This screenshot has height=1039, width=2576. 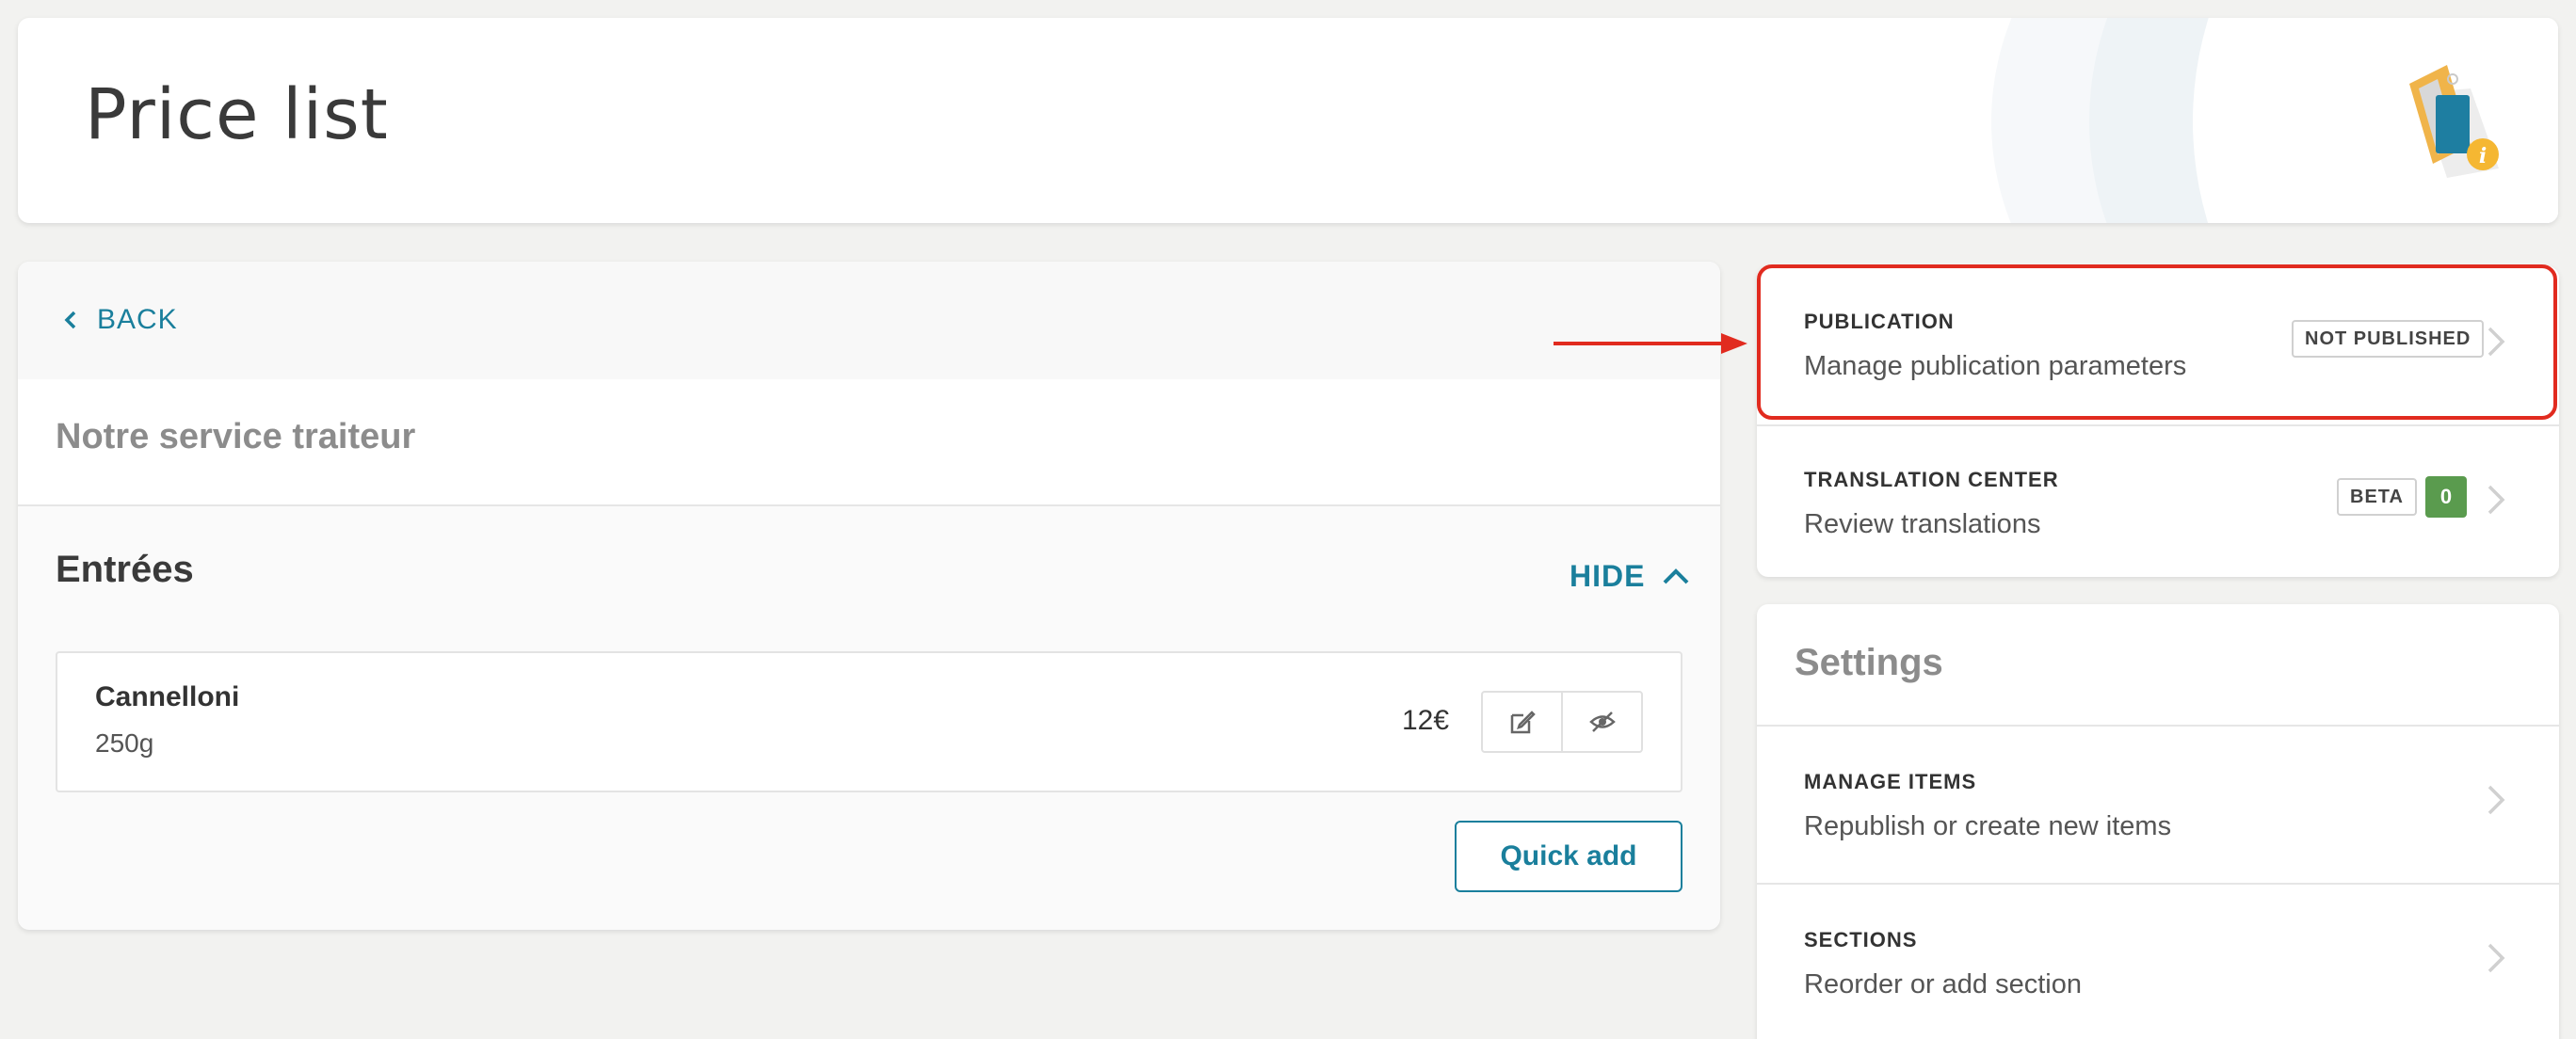 I want to click on service-title: Notre service traiteur, so click(x=236, y=437).